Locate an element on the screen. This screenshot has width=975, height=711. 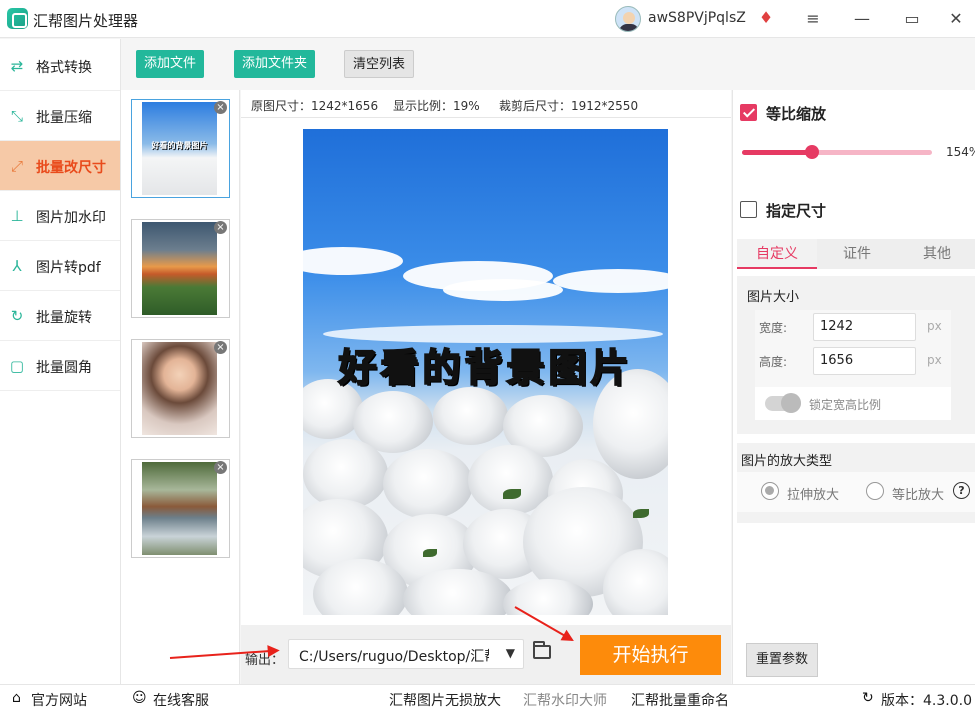
image-size-section: 图片大小 宽度: 1242 px 高度: 1656 px 锁定宽高比例 is located at coordinates (856, 355).